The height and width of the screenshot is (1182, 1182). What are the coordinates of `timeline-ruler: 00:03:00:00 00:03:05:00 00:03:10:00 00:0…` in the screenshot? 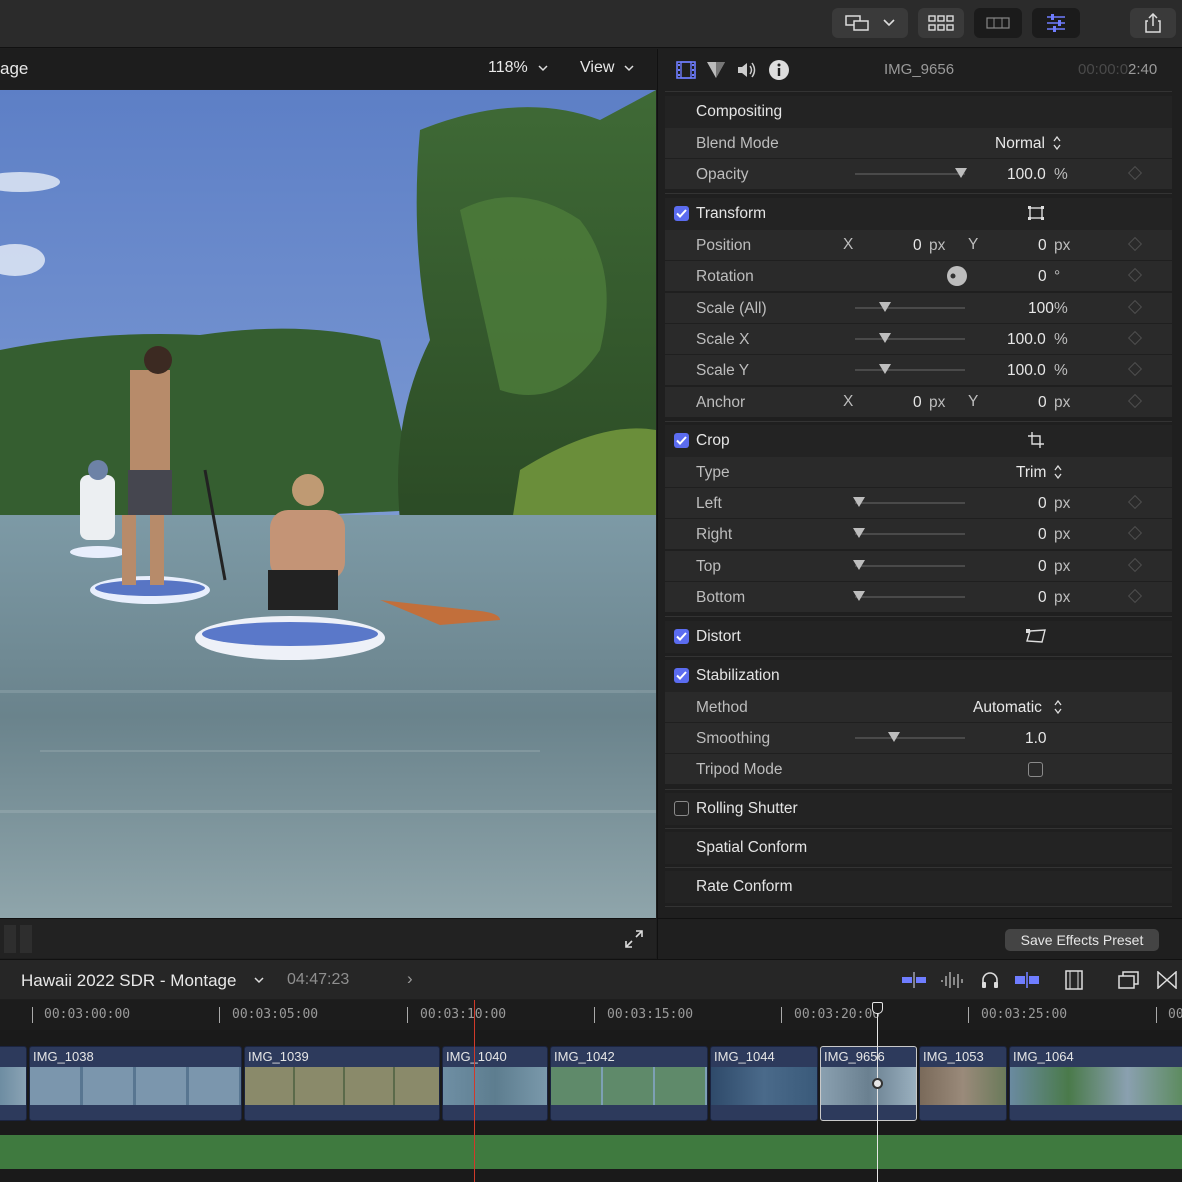 It's located at (591, 1015).